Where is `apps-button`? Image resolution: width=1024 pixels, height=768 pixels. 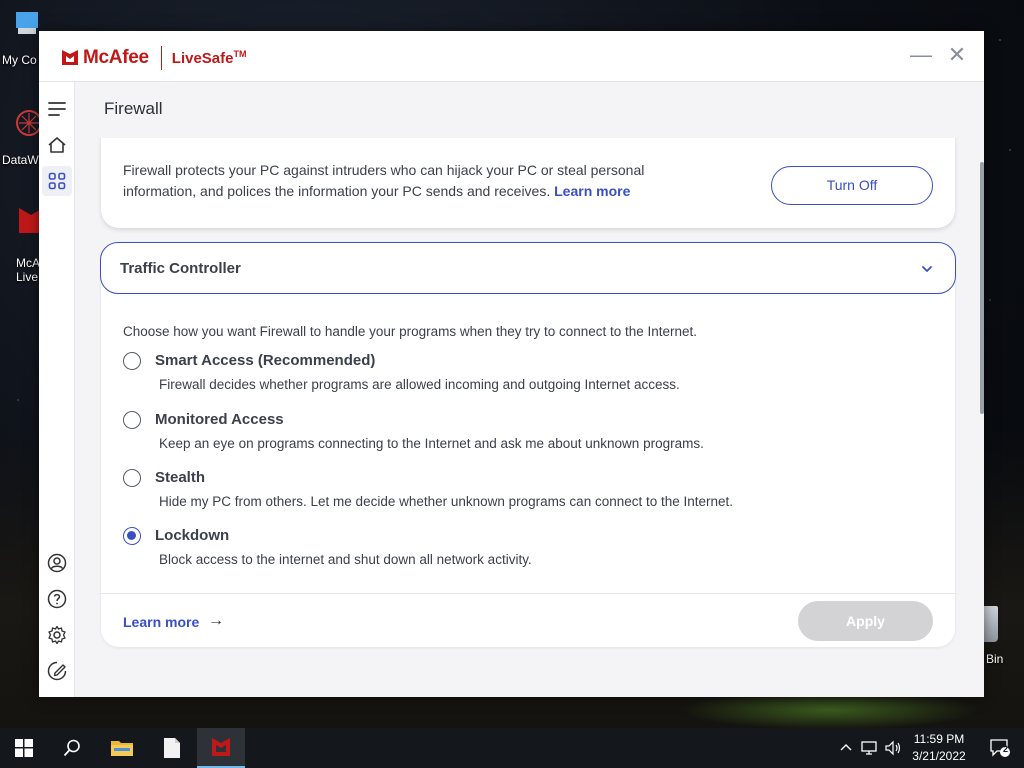
apps-button is located at coordinates (57, 181).